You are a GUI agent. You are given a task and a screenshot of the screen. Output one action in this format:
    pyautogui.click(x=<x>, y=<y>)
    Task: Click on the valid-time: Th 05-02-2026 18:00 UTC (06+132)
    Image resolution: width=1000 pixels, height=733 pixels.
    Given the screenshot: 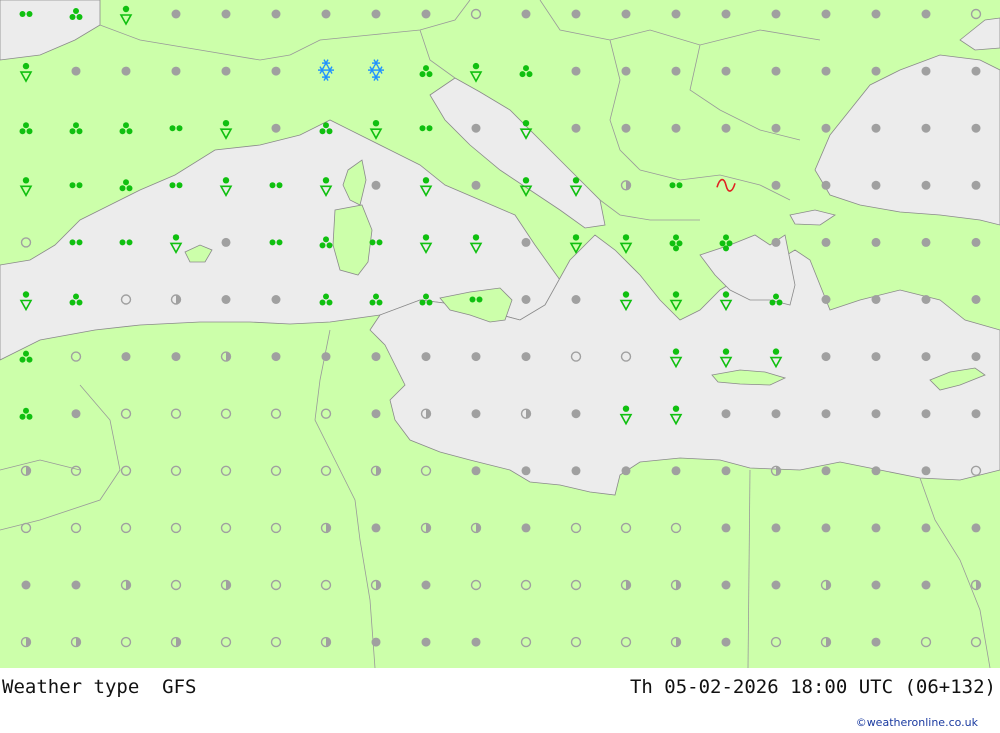 What is the action you would take?
    pyautogui.click(x=812, y=687)
    